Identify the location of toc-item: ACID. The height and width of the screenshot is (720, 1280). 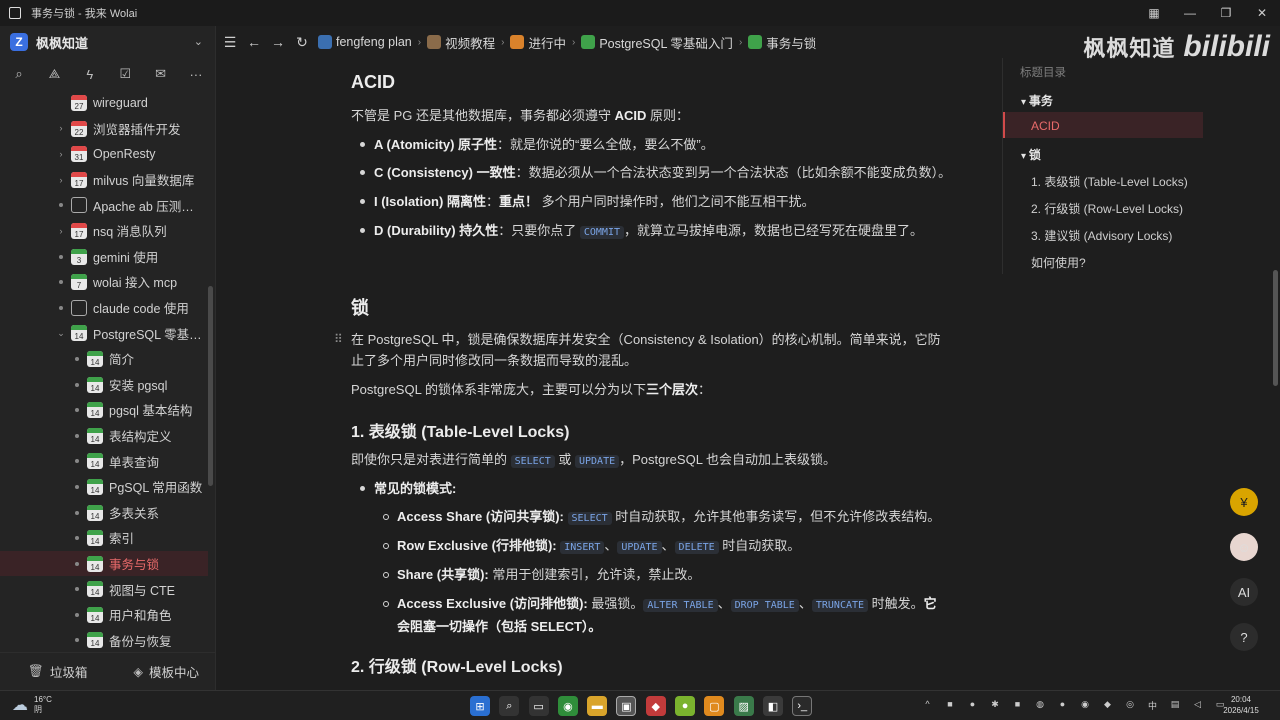
(1045, 126).